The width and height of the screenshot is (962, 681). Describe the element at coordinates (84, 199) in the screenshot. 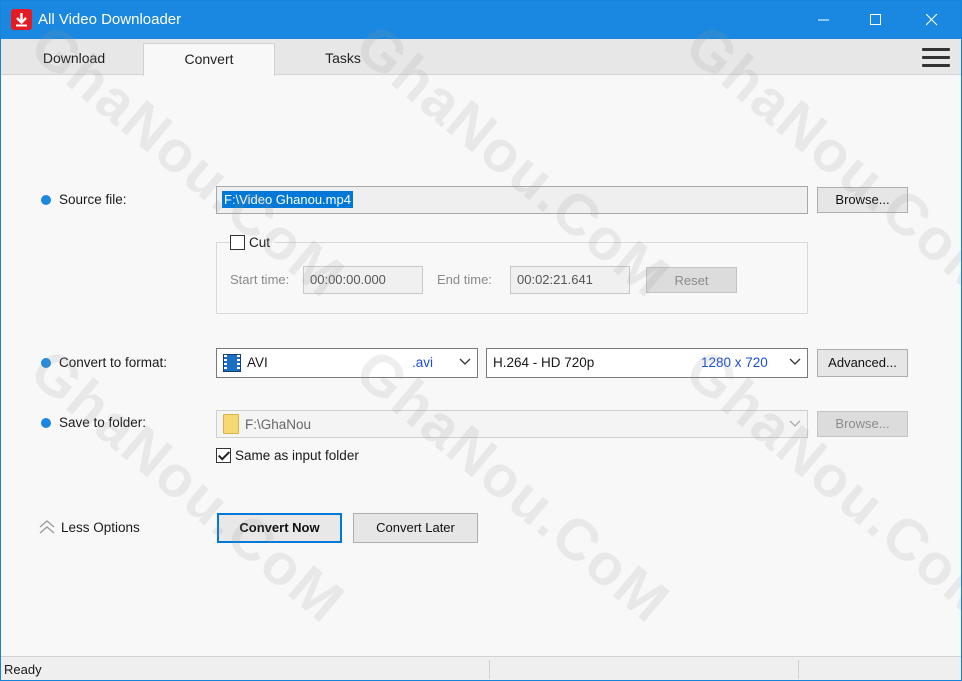

I see `source-file-label: Source file:` at that location.